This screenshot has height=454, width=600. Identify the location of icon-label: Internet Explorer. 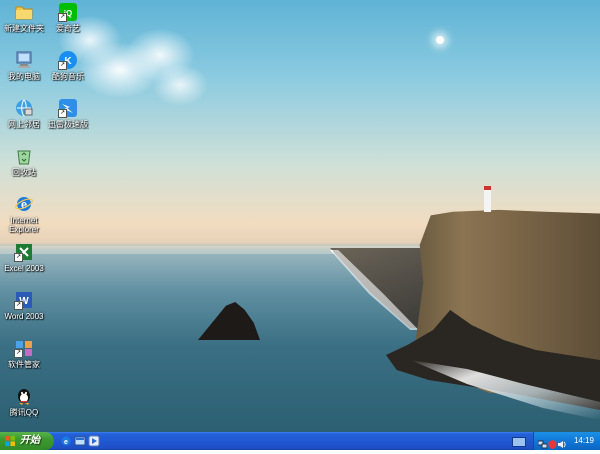
(24, 225).